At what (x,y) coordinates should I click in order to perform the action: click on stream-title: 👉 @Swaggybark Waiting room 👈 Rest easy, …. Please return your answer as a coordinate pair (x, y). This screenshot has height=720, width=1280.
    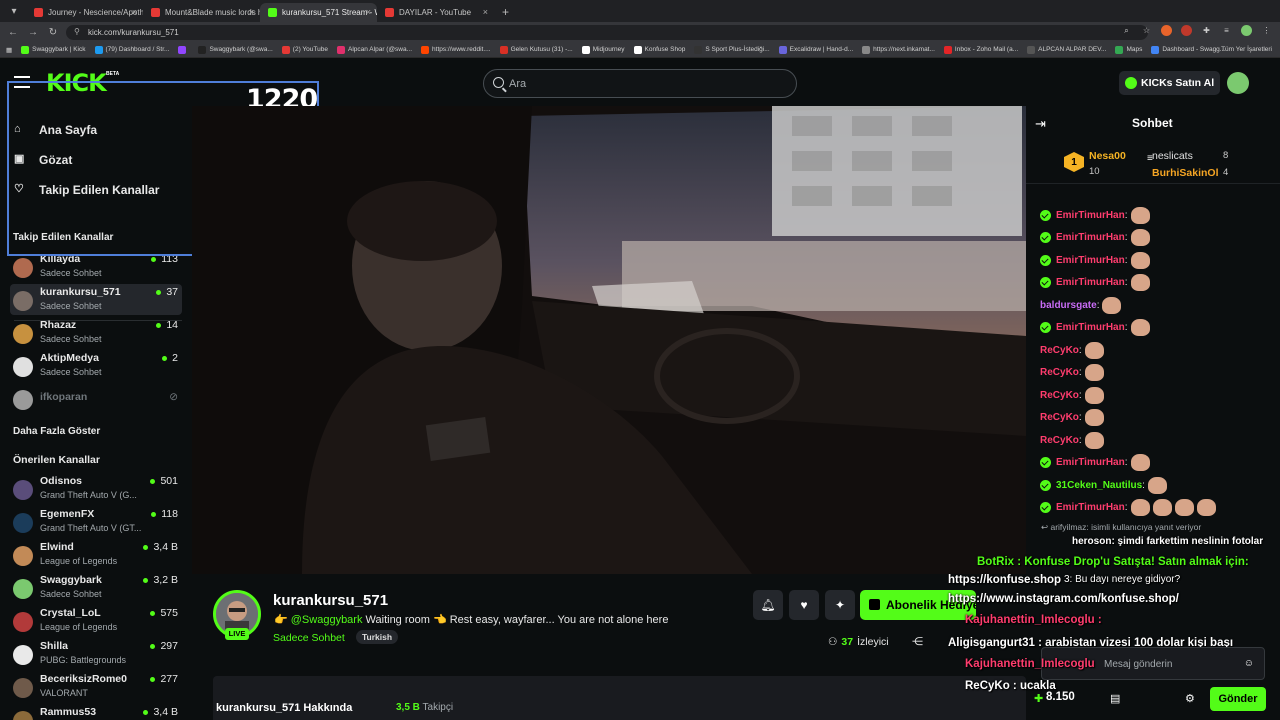
    Looking at the image, I should click on (471, 619).